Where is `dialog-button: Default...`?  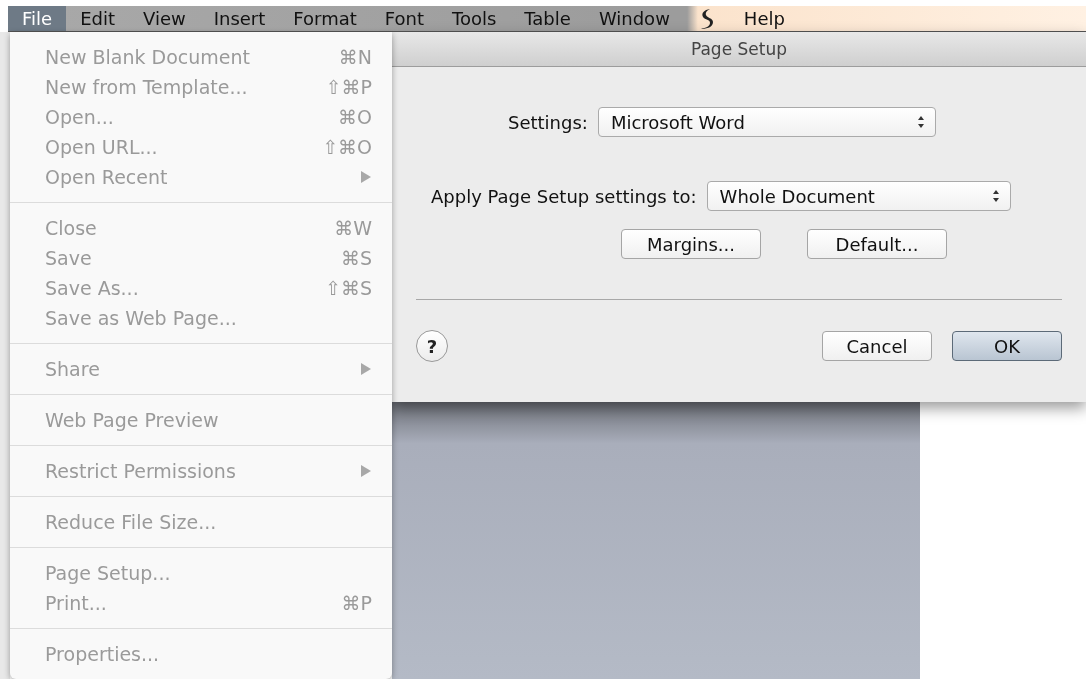
dialog-button: Default... is located at coordinates (877, 244).